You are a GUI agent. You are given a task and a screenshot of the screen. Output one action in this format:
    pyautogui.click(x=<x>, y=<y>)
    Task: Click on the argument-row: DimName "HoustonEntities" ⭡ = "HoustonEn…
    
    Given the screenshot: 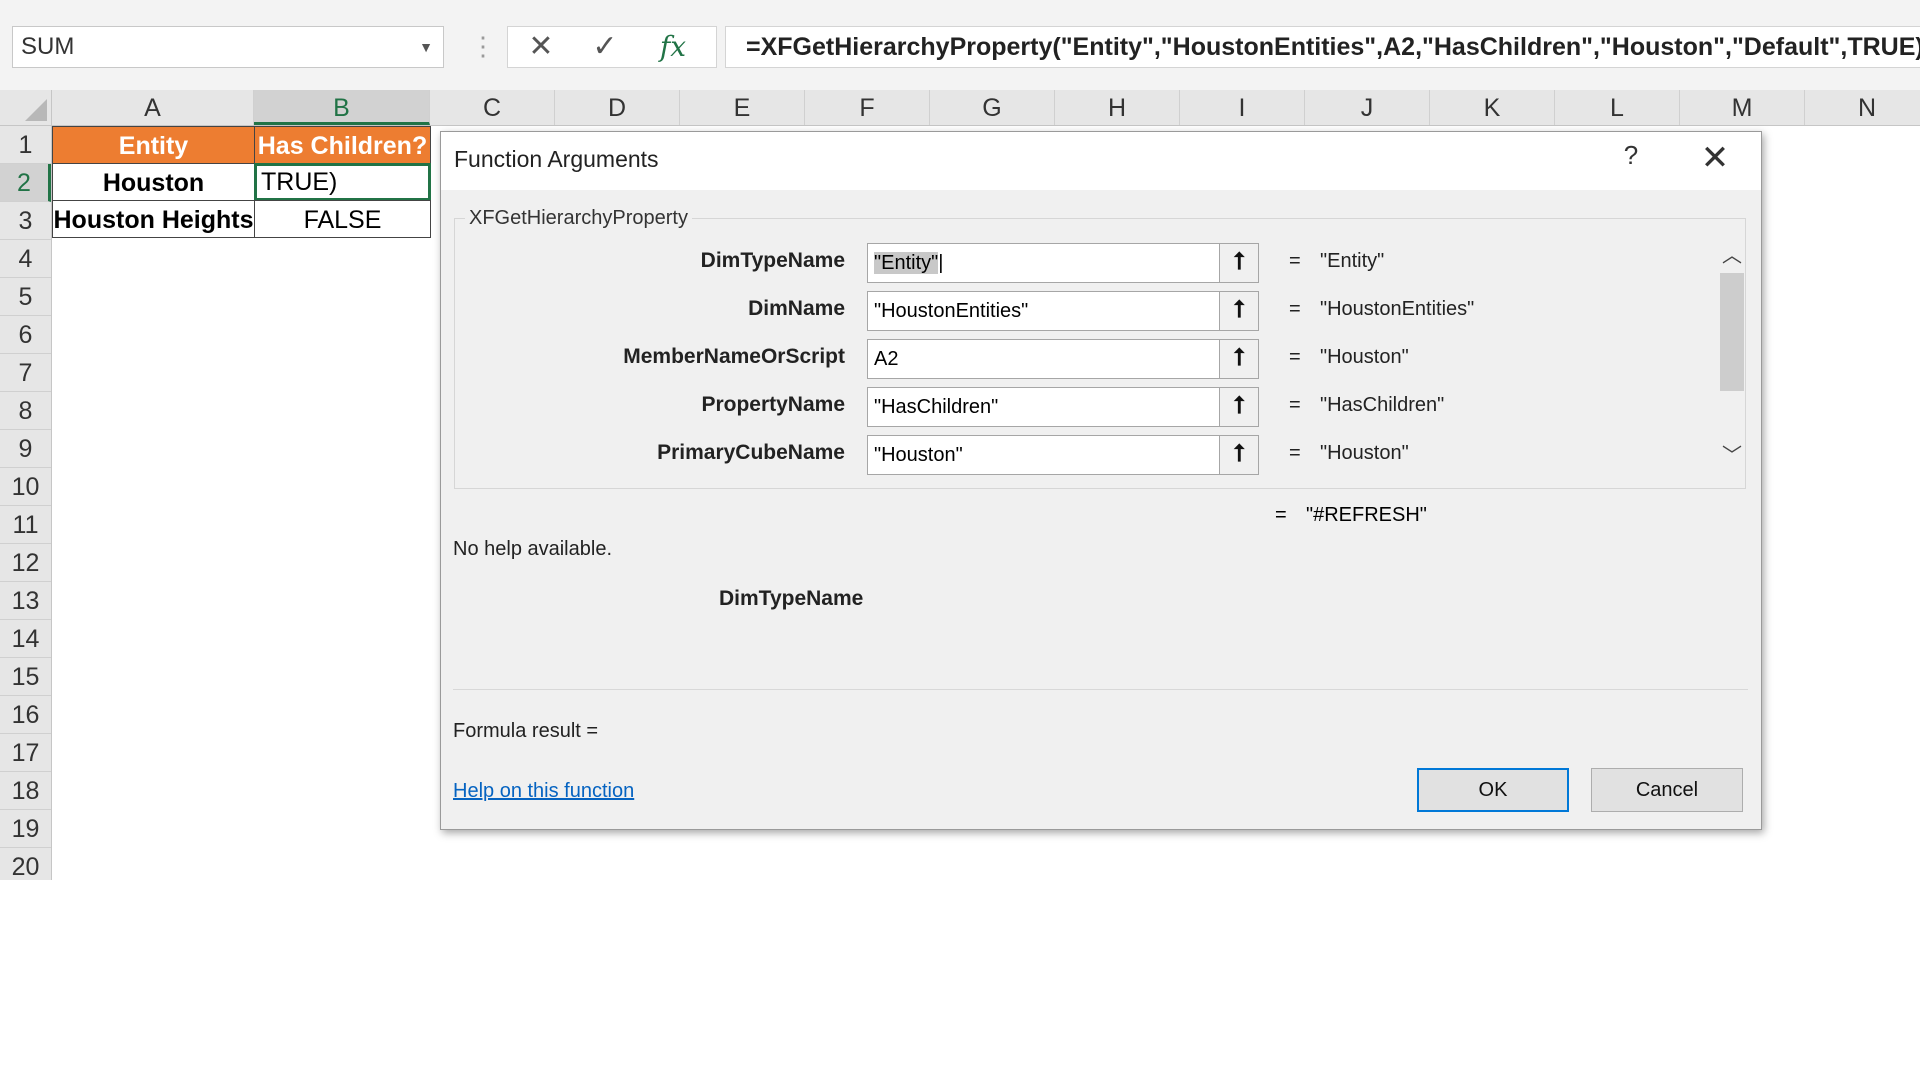 What is the action you would take?
    pyautogui.click(x=1100, y=312)
    